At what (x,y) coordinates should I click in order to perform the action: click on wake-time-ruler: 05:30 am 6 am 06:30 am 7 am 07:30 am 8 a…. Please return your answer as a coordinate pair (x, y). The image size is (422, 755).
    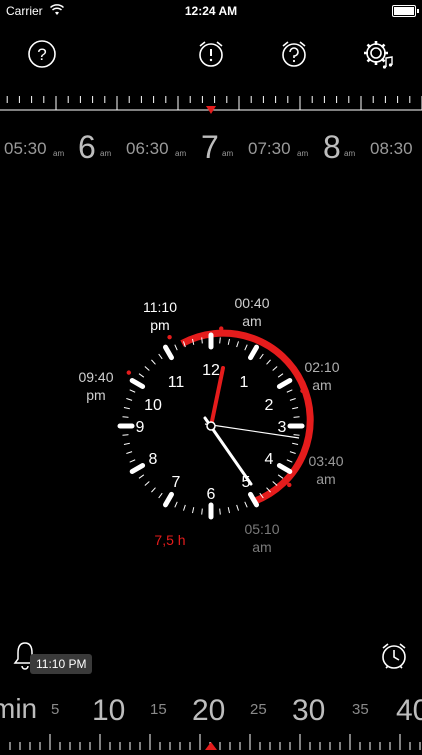
    Looking at the image, I should click on (211, 126).